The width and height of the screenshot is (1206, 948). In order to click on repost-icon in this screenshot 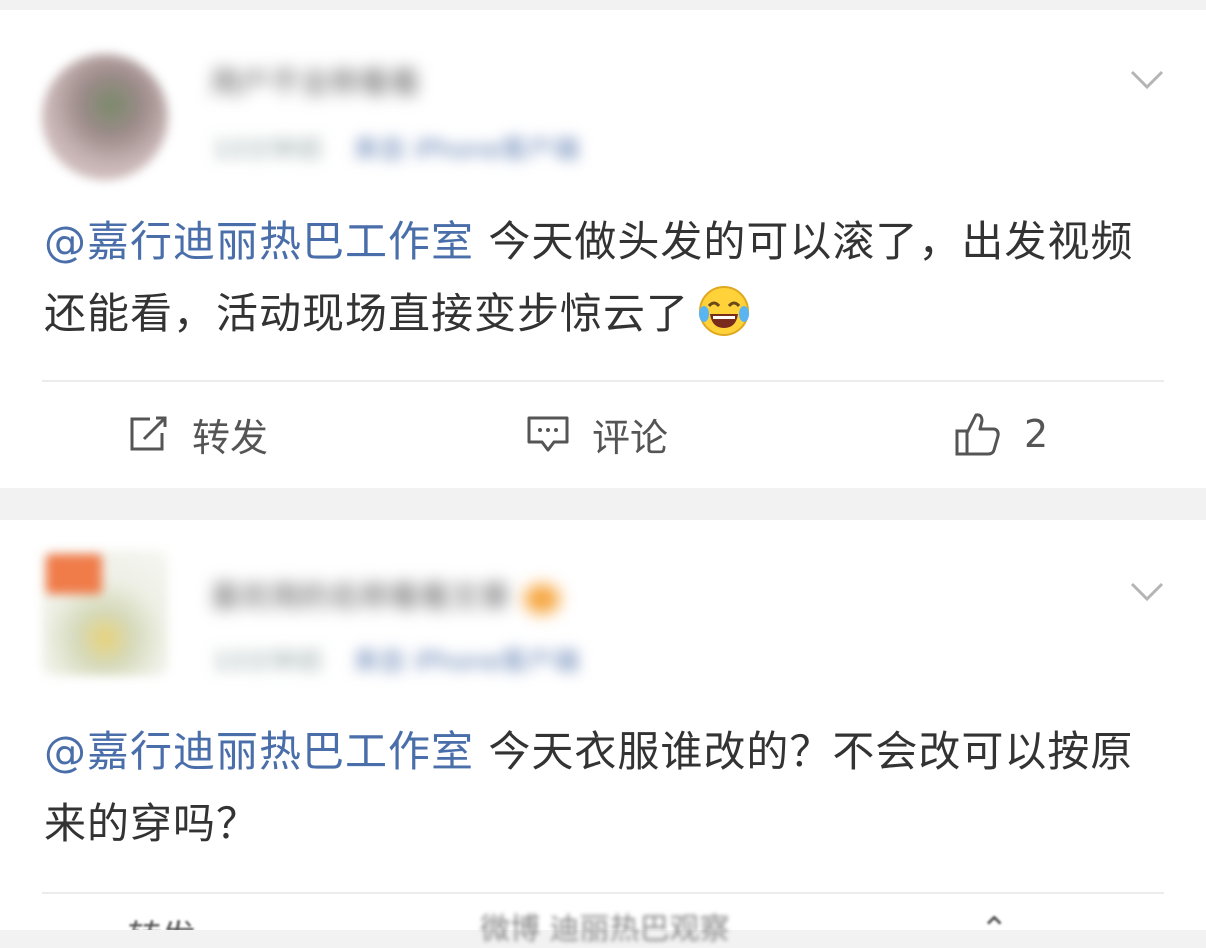, I will do `click(148, 433)`.